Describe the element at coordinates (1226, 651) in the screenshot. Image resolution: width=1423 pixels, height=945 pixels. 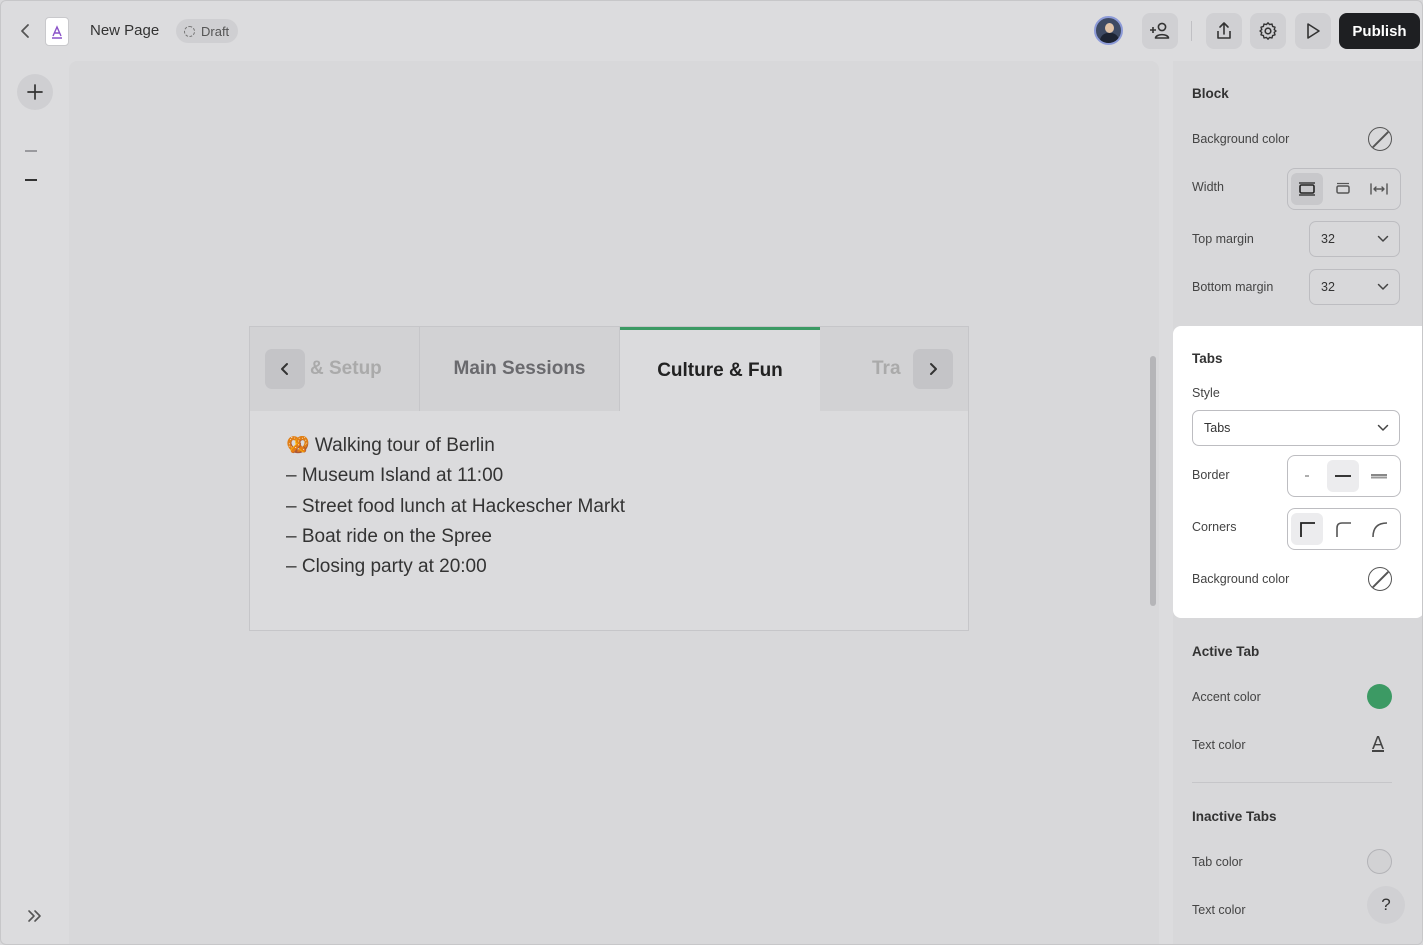
I see `active-tab-section-title: Active Tab` at that location.